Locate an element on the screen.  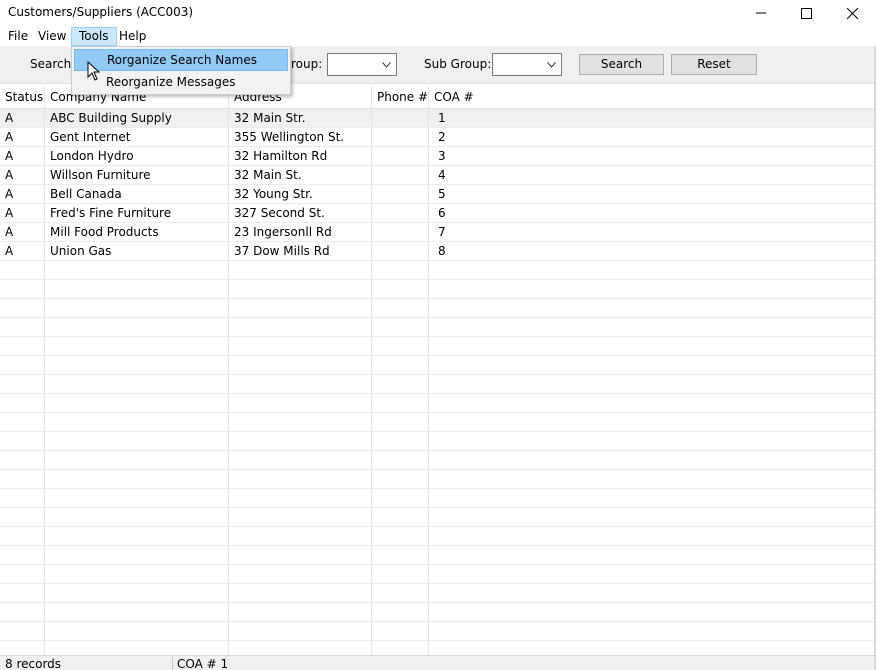
group-select is located at coordinates (362, 64).